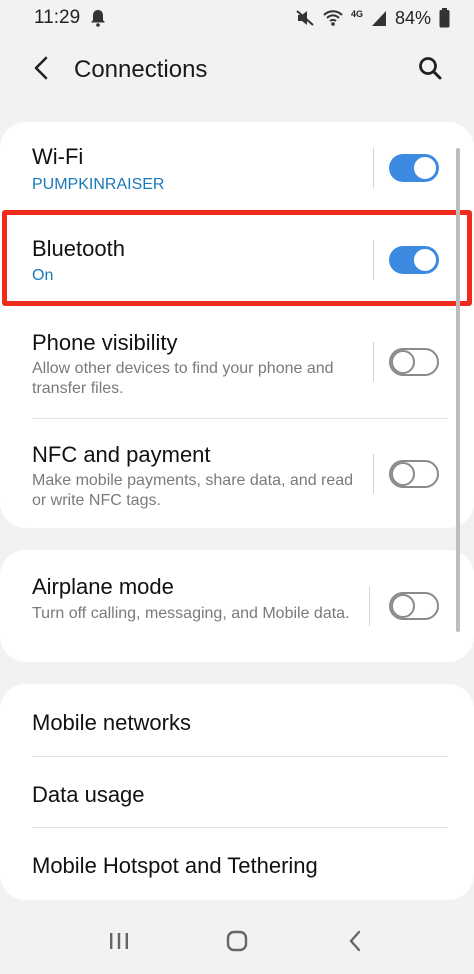 This screenshot has width=474, height=974. I want to click on back-arrow-icon, so click(41, 70).